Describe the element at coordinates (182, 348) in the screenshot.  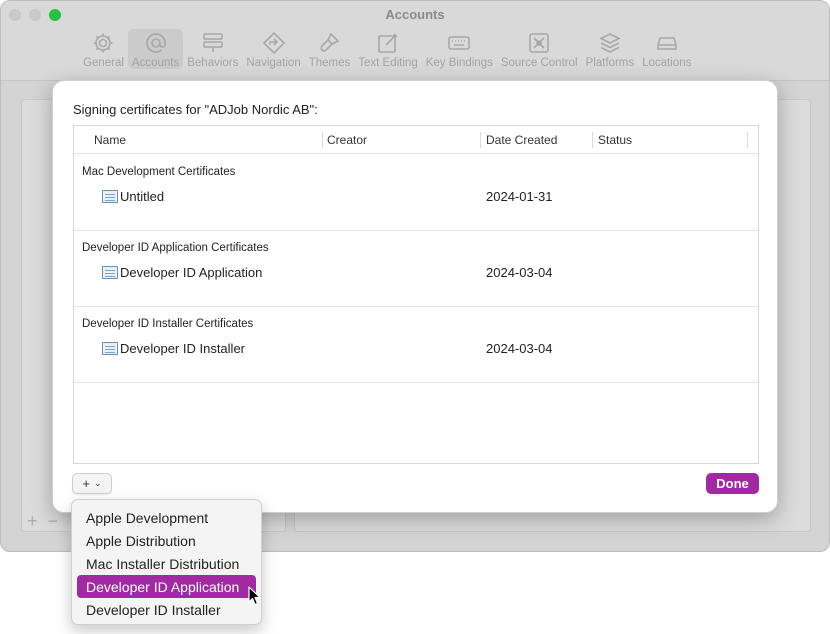
I see `certificate-name: Developer ID Installer` at that location.